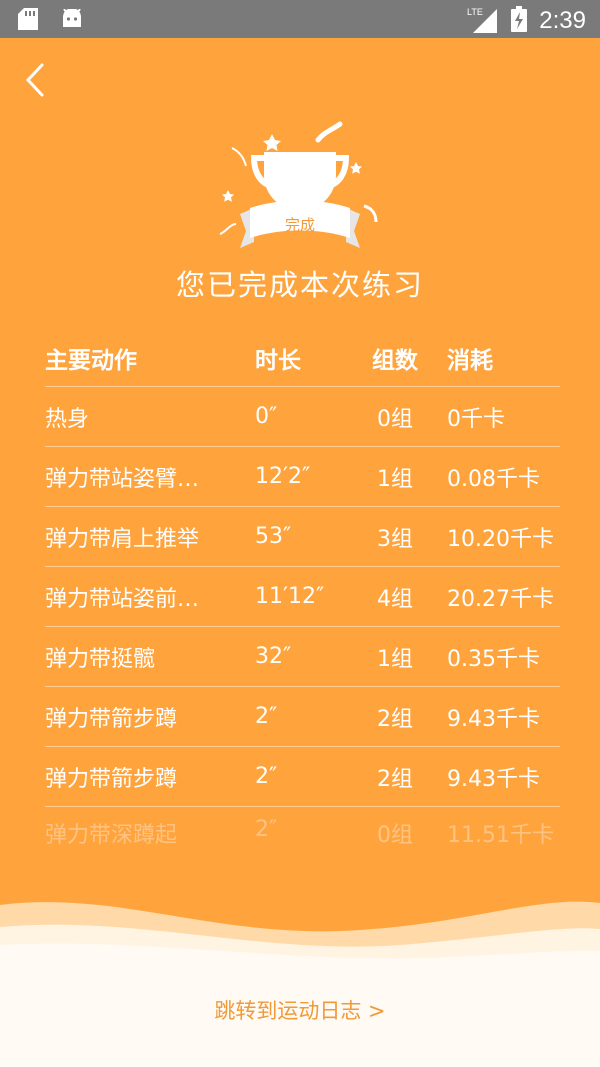  Describe the element at coordinates (395, 539) in the screenshot. I see `sets: 3组` at that location.